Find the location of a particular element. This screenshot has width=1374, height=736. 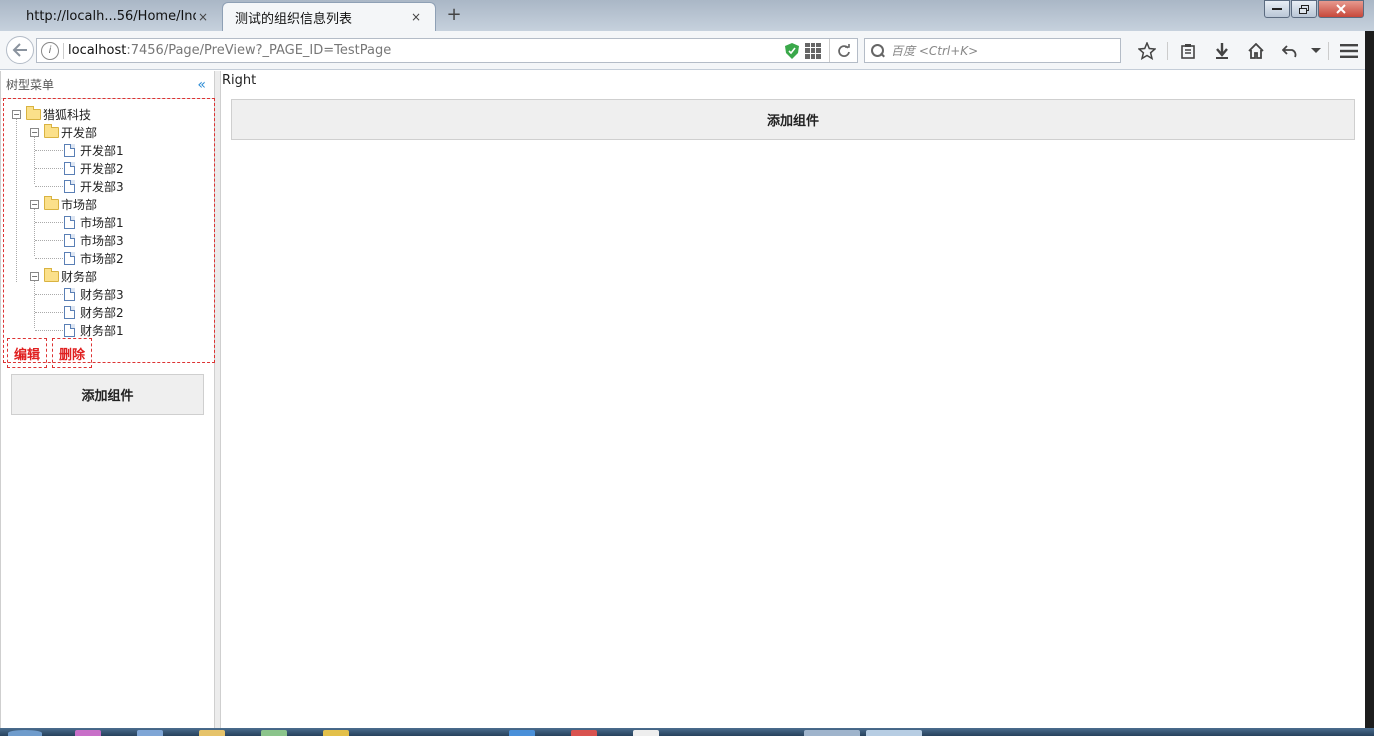

download-icon is located at coordinates (1222, 50).